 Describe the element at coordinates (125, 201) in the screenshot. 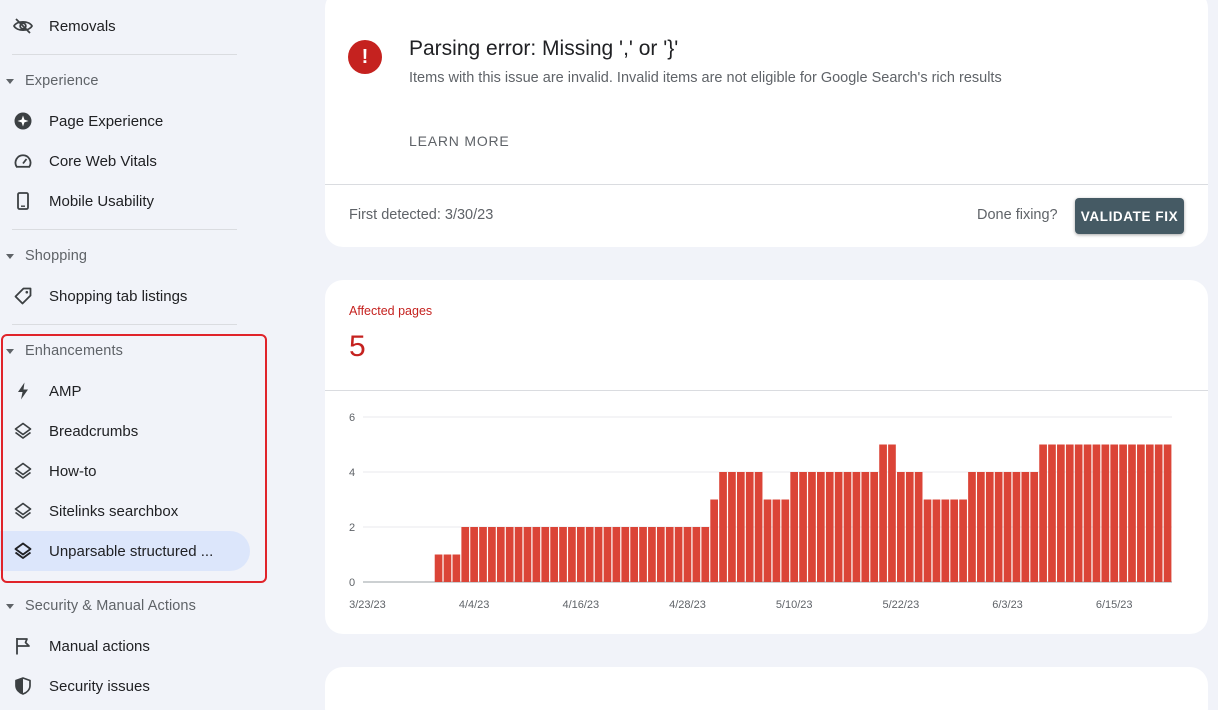

I see `sidebar-item-mobile-usability: Mobile Usability` at that location.